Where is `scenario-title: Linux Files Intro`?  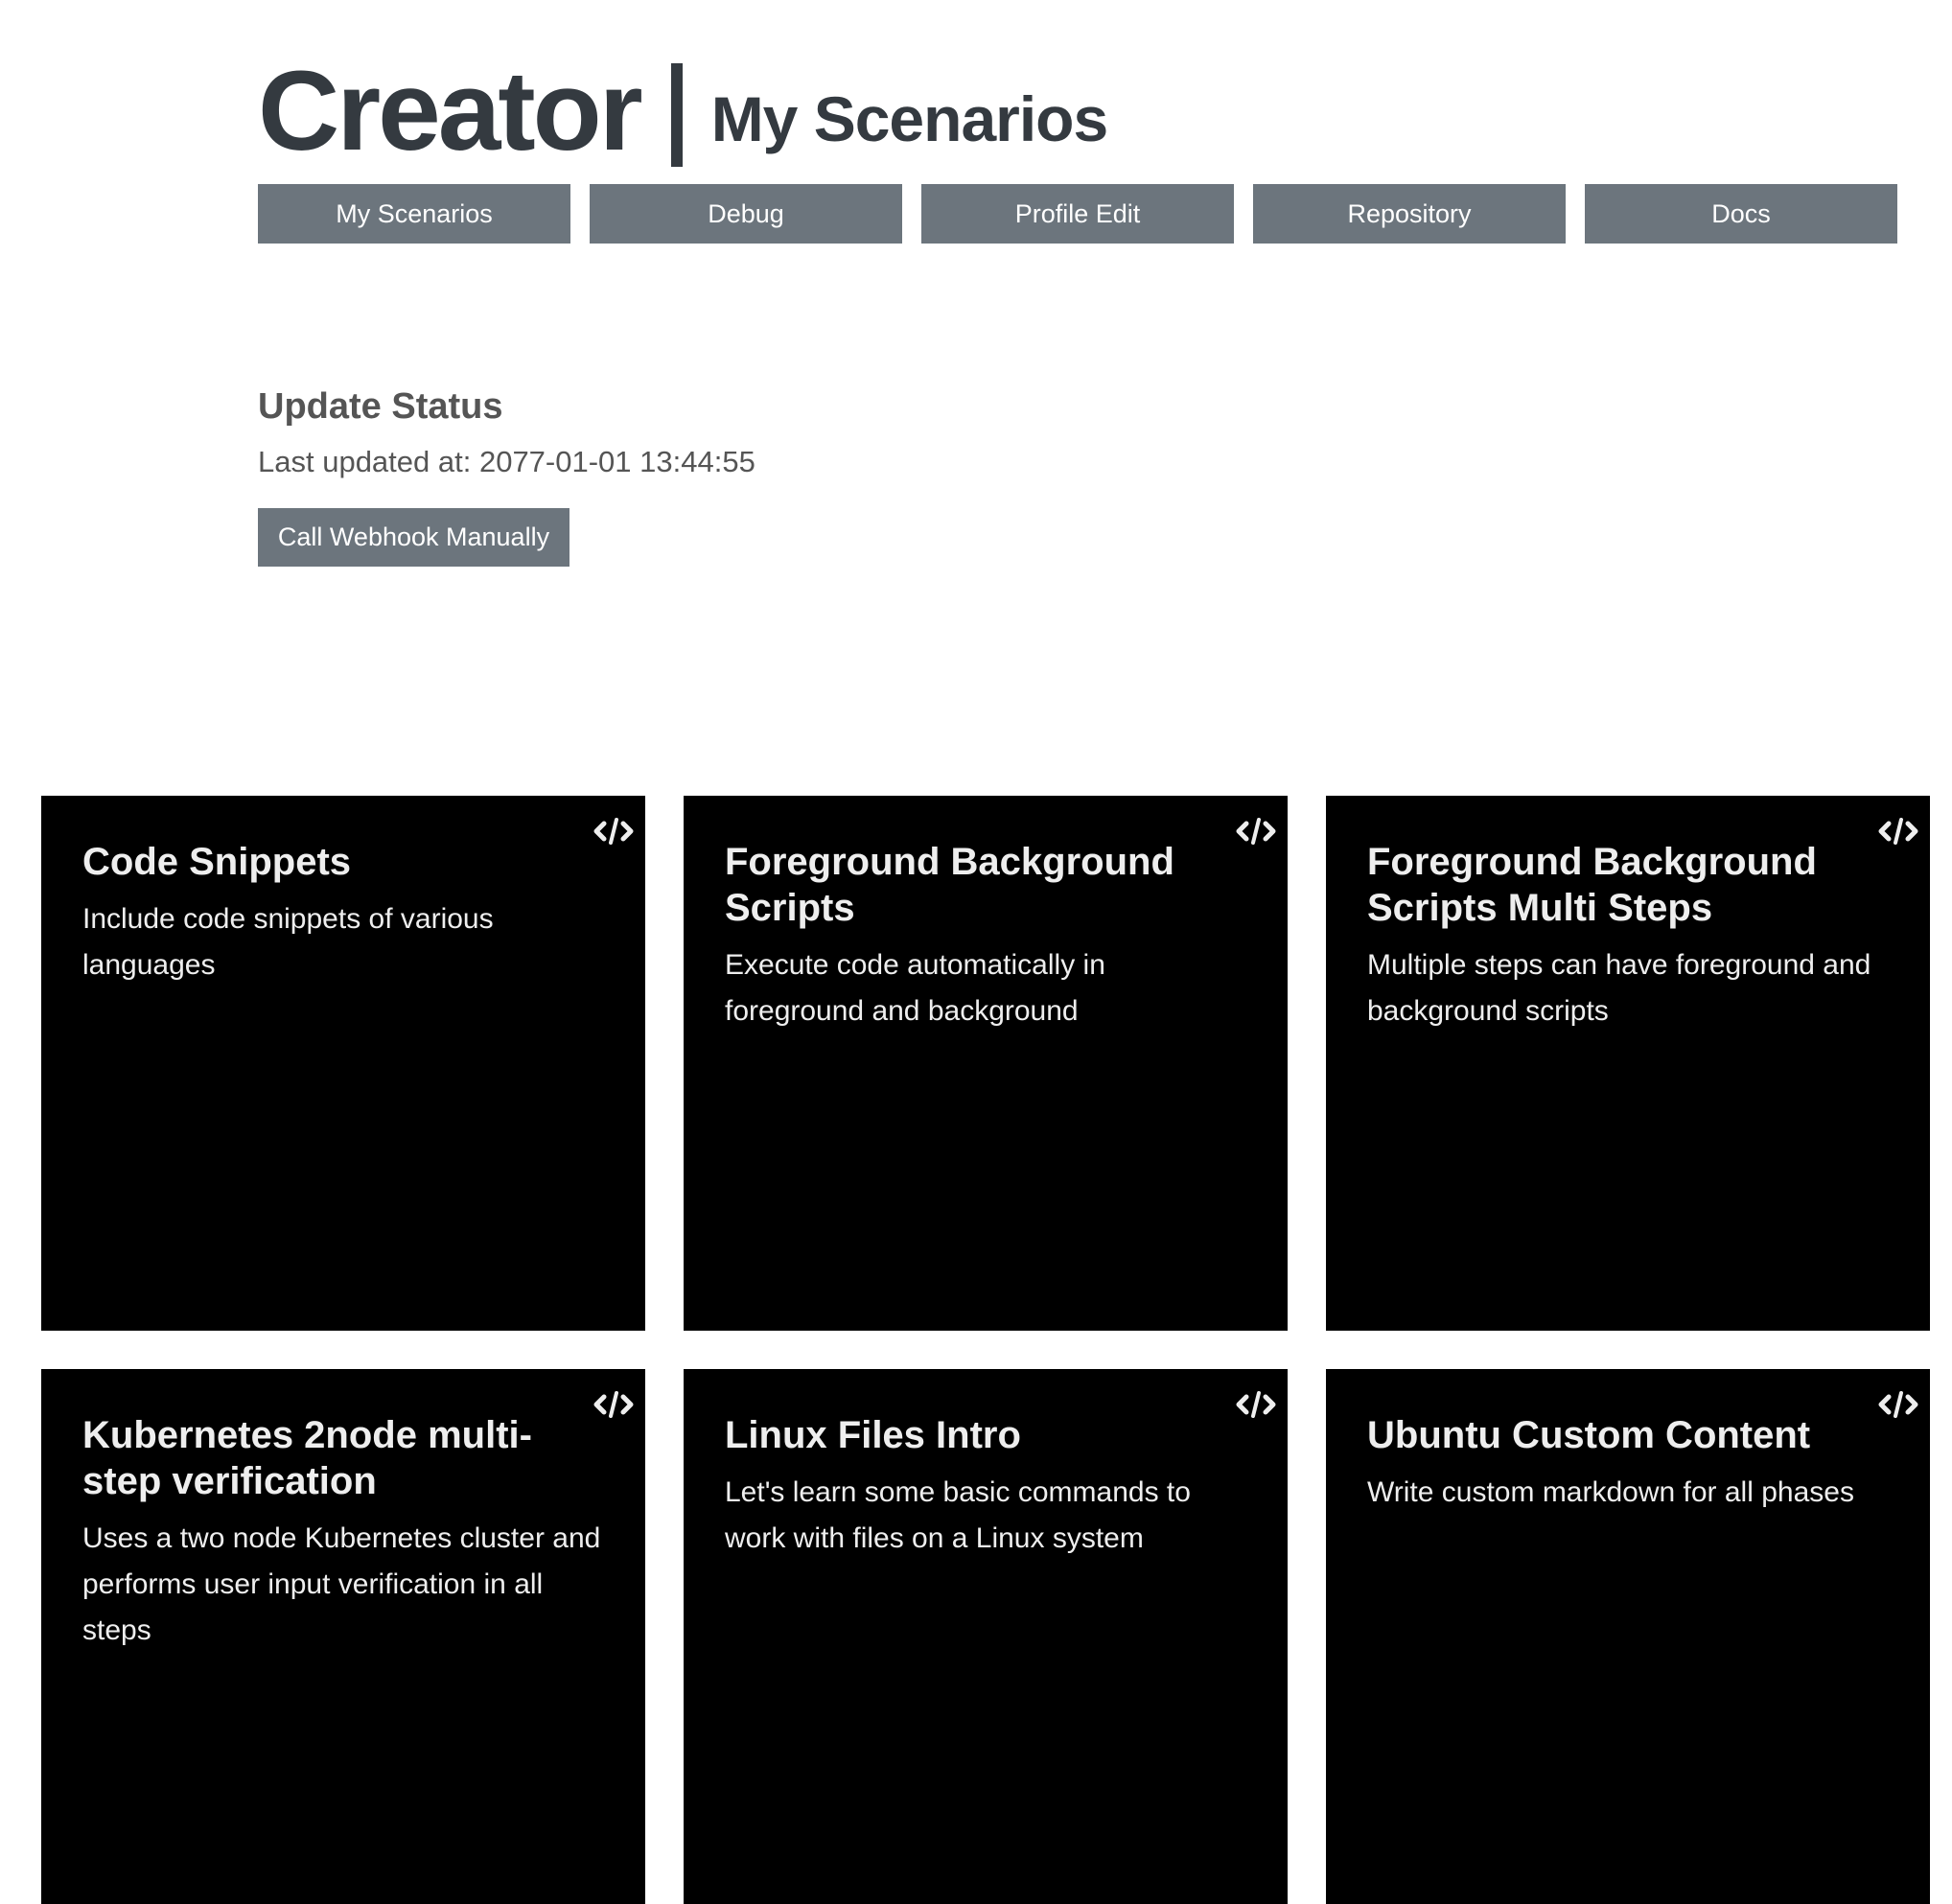 scenario-title: Linux Files Intro is located at coordinates (873, 1435).